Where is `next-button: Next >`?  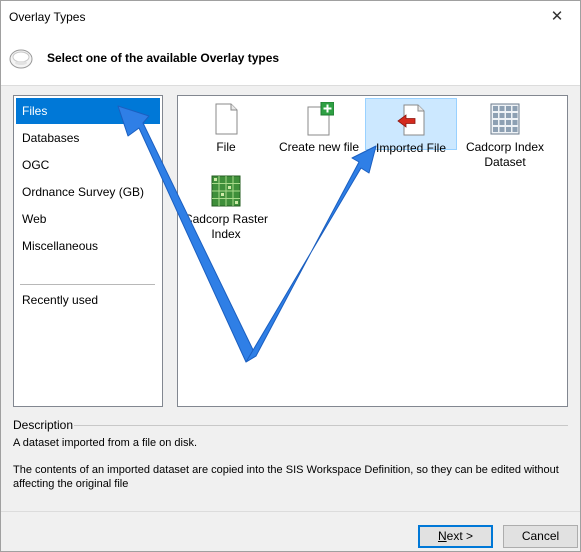 next-button: Next > is located at coordinates (455, 536).